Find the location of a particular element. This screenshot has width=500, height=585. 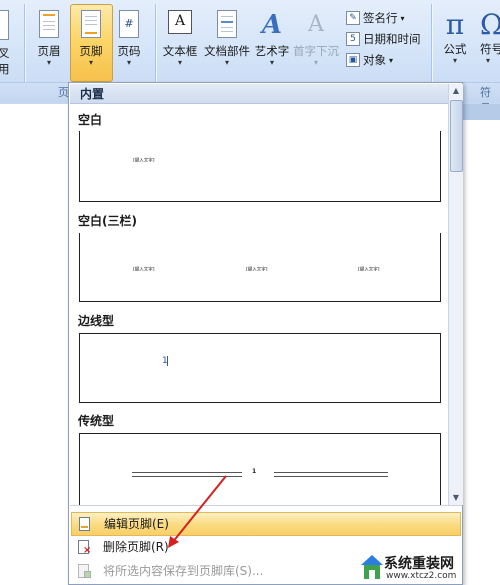

watermark-url: www.xtcz2.com is located at coordinates (421, 576).